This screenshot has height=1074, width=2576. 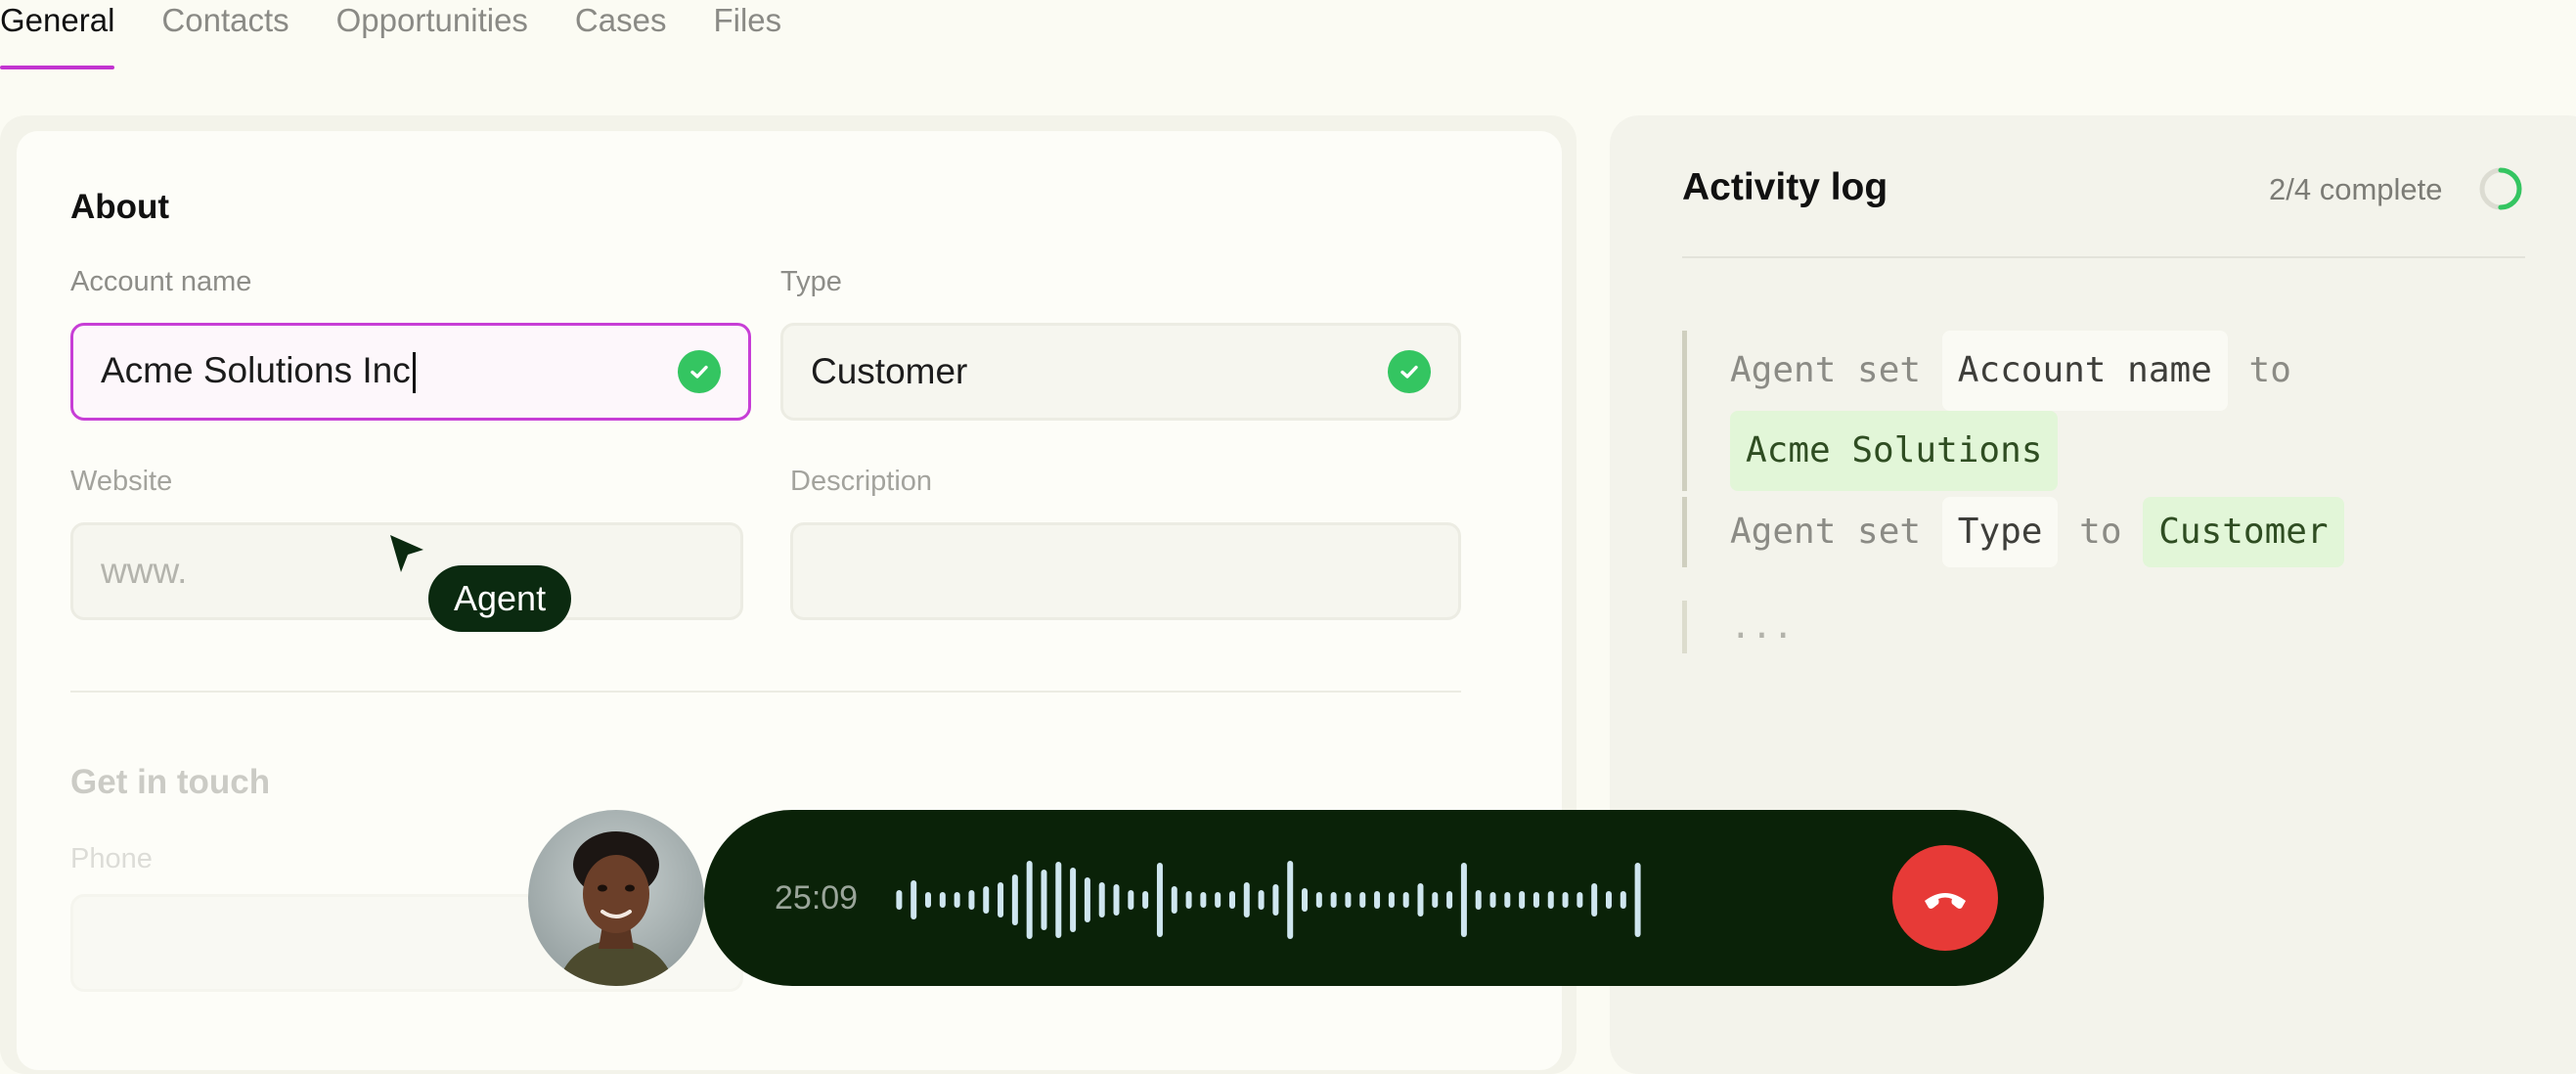 What do you see at coordinates (621, 34) in the screenshot?
I see `tab-cases: Cases` at bounding box center [621, 34].